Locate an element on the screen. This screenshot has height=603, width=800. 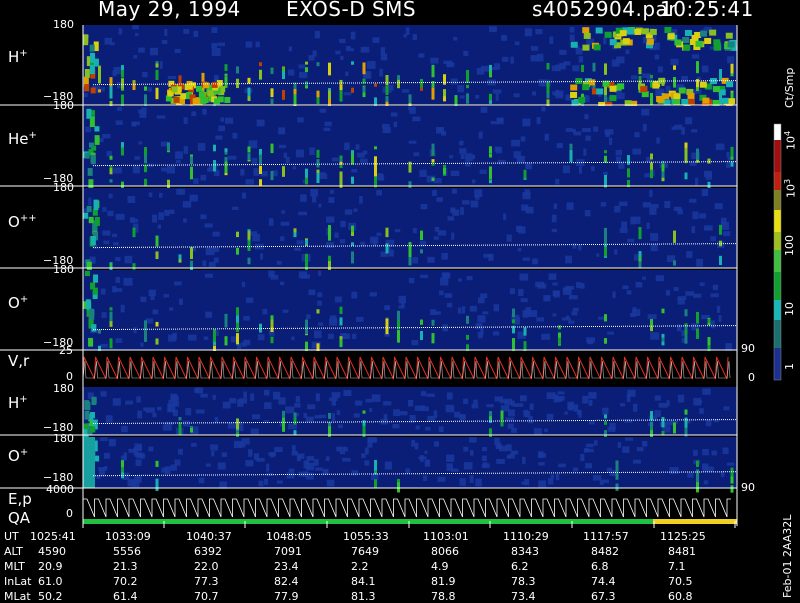
table-cell: 21.3 is located at coordinates (125, 566).